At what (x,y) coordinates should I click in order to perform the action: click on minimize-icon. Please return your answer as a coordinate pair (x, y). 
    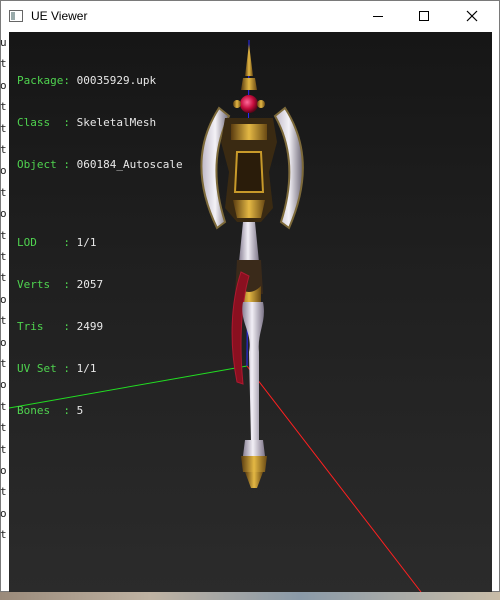
    Looking at the image, I should click on (378, 16).